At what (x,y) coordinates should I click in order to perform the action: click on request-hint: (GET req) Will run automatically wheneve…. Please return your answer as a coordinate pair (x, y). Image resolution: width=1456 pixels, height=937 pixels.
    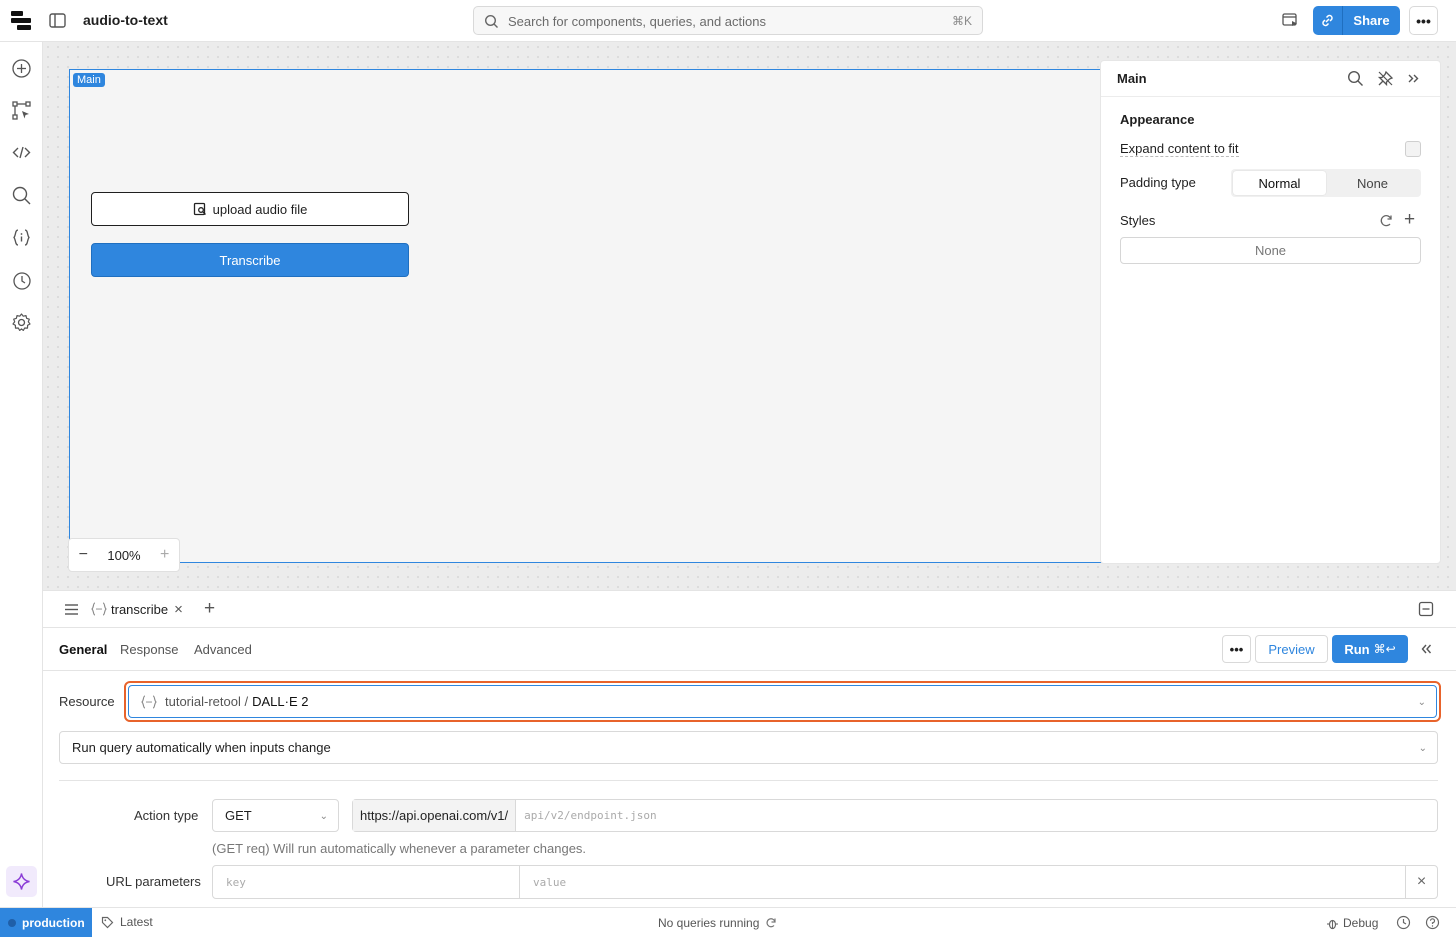
    Looking at the image, I should click on (399, 848).